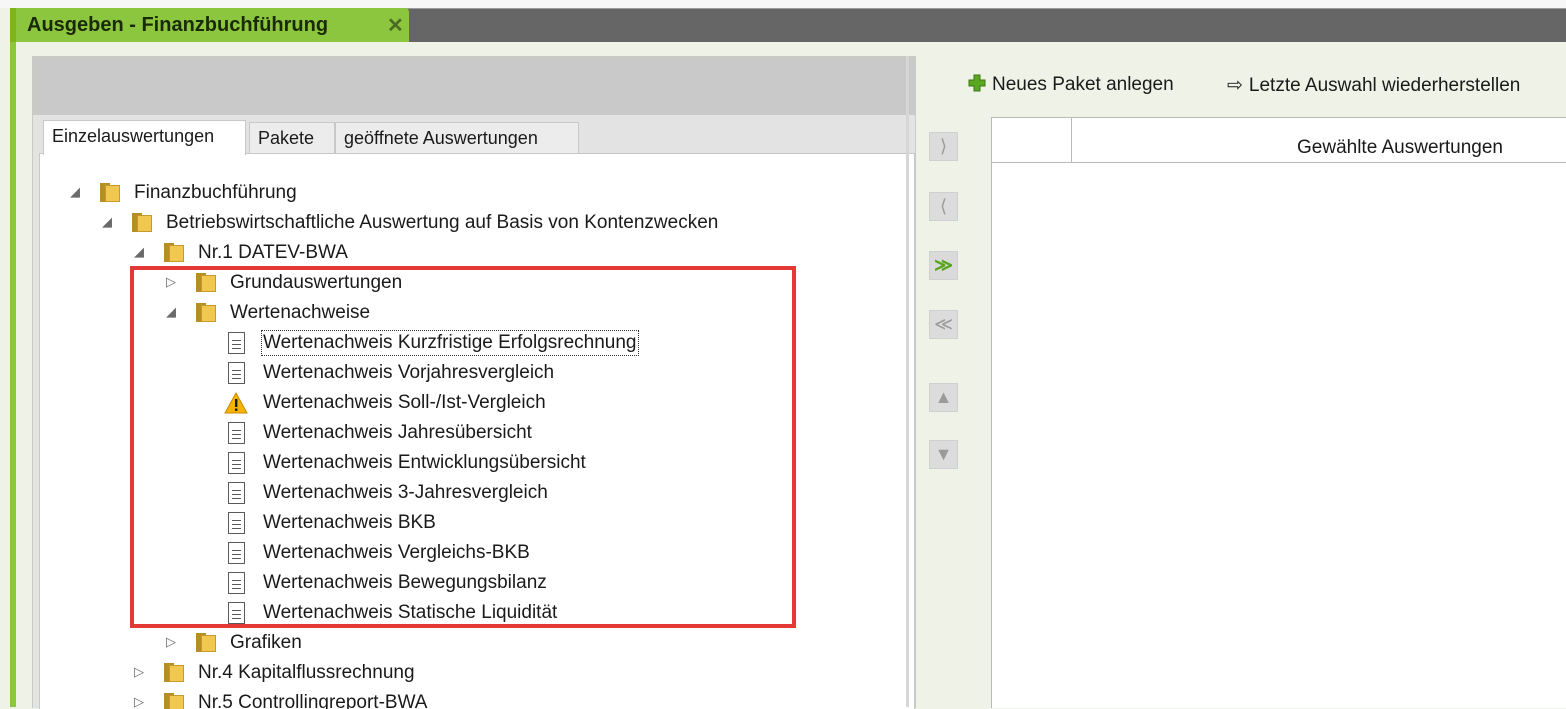  Describe the element at coordinates (1384, 85) in the screenshot. I see `restore-selection-label: Letzte Auswahl wiederherstellen` at that location.